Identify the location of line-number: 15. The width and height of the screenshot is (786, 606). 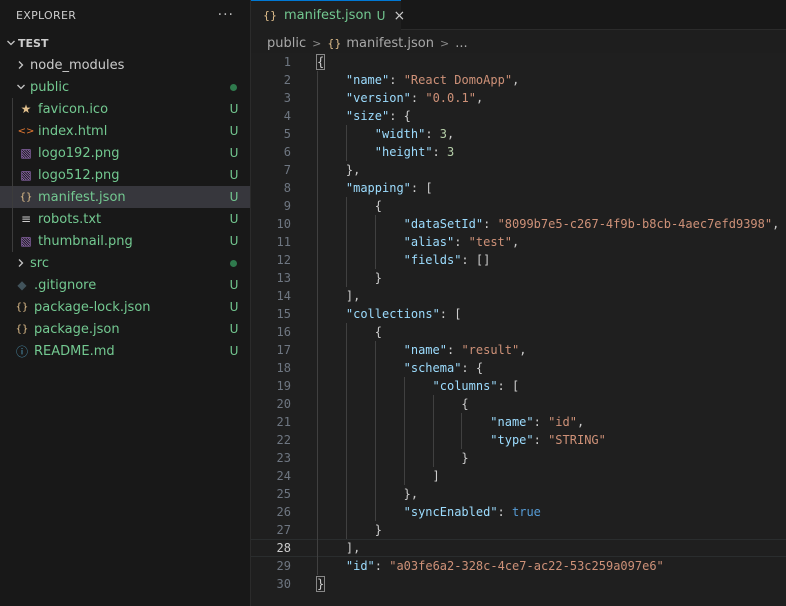
(283, 314).